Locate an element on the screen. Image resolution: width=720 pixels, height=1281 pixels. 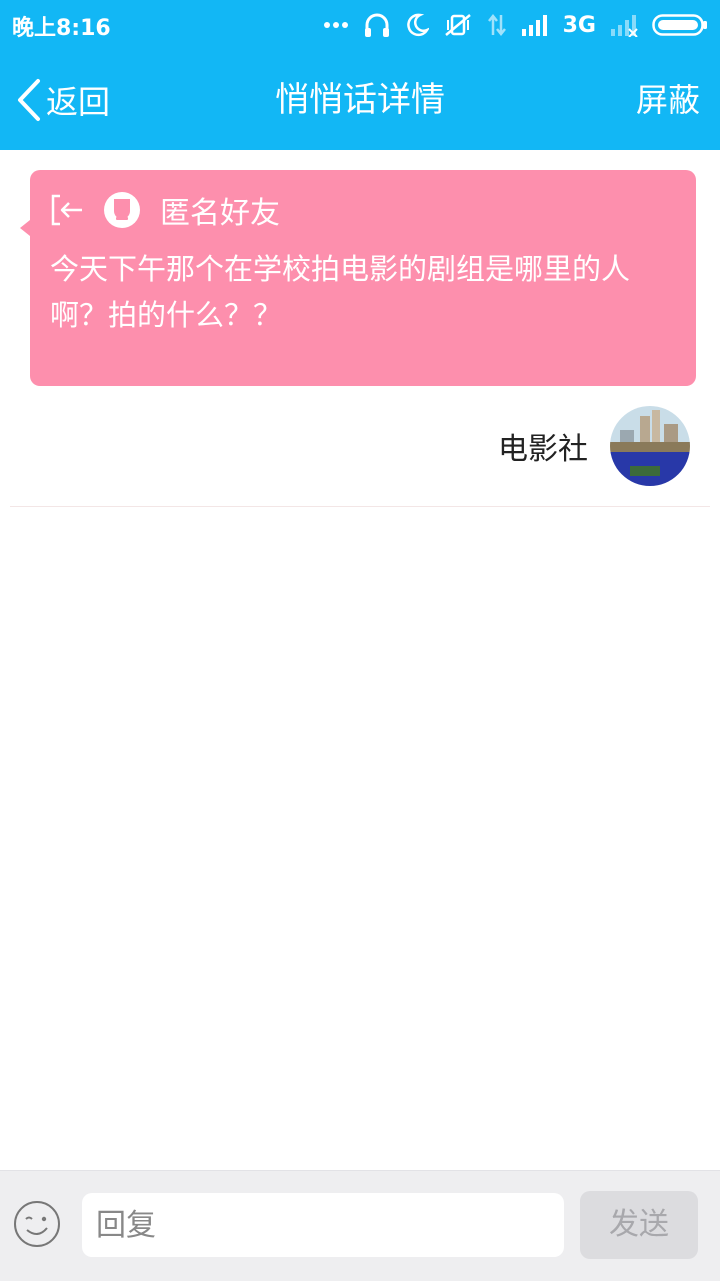
battery-icon is located at coordinates (679, 25).